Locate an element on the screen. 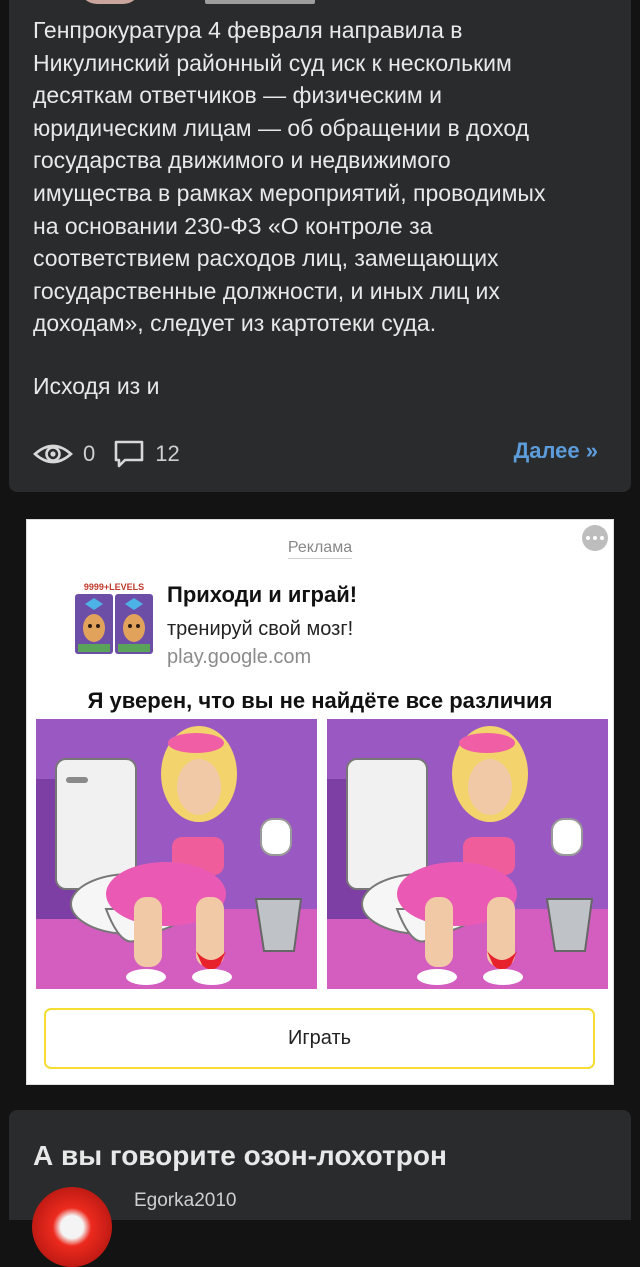 This screenshot has height=1267, width=640. next-post-author: Egorka2010 is located at coordinates (185, 1201).